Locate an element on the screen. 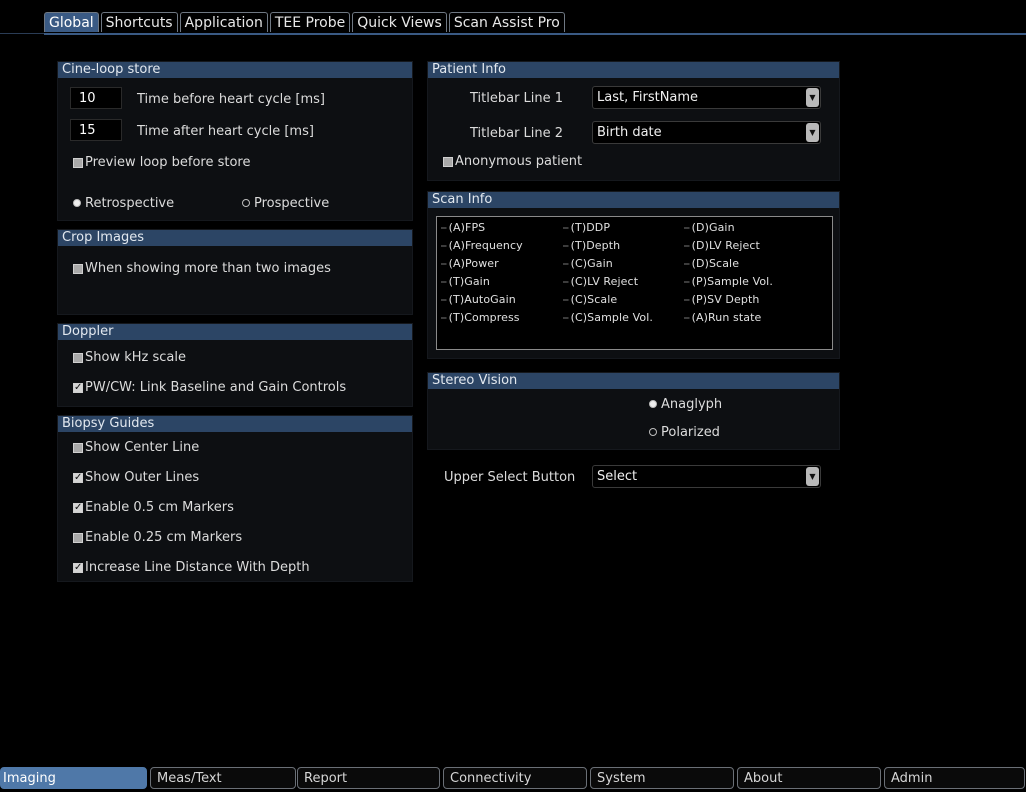 Image resolution: width=1026 pixels, height=792 pixels. preview-loop-checkbox is located at coordinates (78, 163).